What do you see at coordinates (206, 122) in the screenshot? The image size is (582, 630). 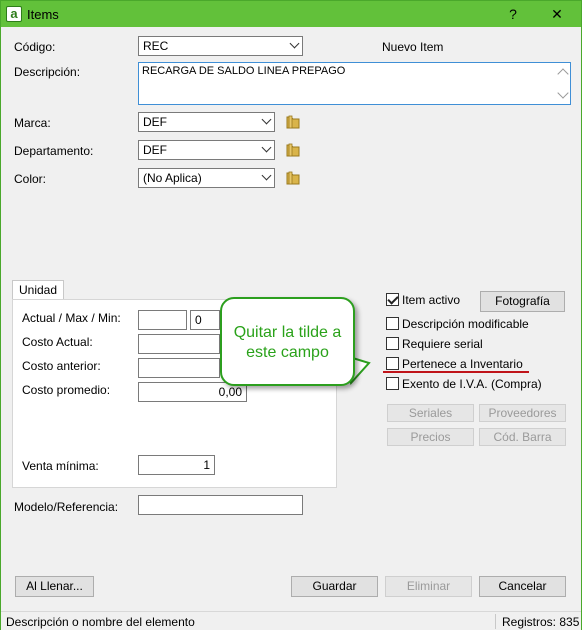 I see `marca-combo: DEF` at bounding box center [206, 122].